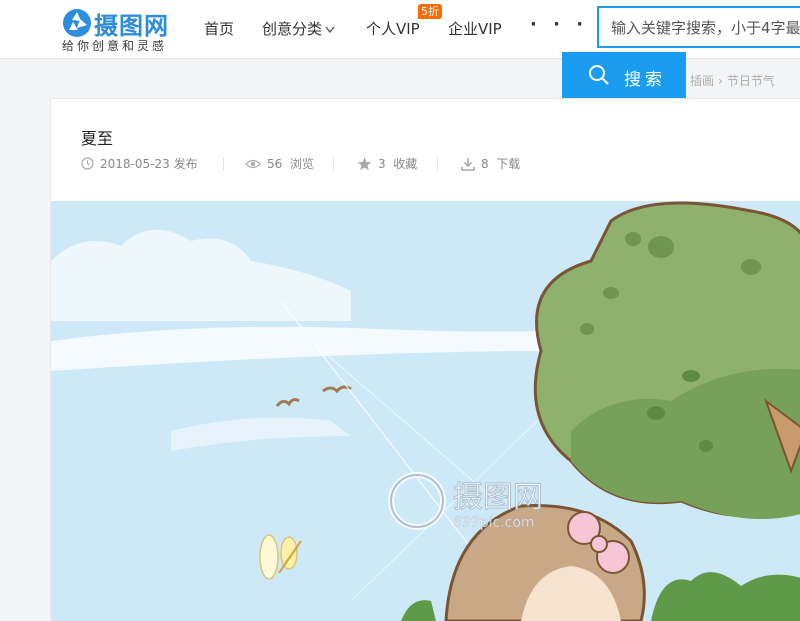 The width and height of the screenshot is (800, 621). What do you see at coordinates (468, 164) in the screenshot?
I see `download-icon` at bounding box center [468, 164].